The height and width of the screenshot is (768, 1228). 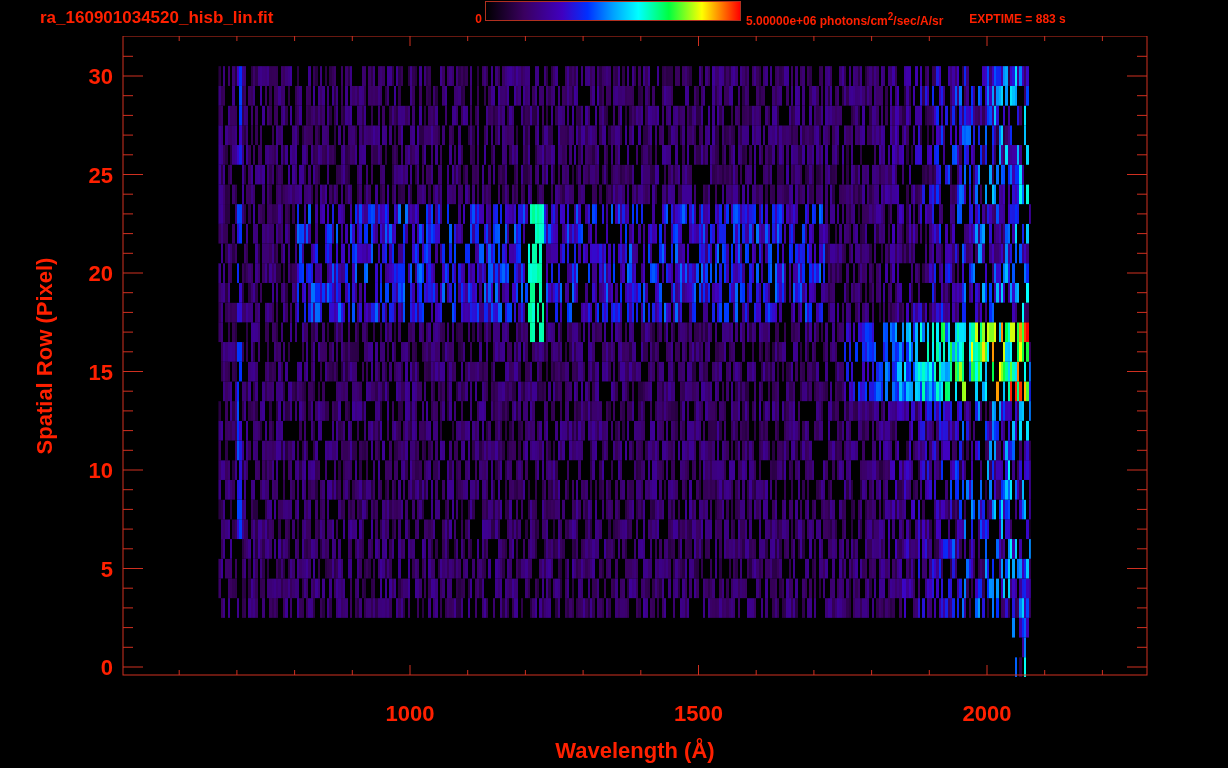 What do you see at coordinates (106, 569) in the screenshot?
I see `y-tick-label: 5` at bounding box center [106, 569].